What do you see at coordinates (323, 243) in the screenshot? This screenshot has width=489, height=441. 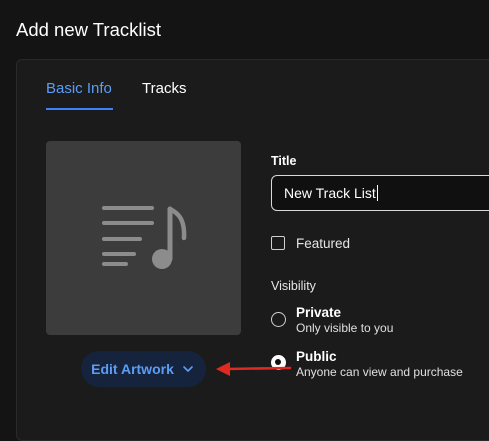 I see `featured-label: Featured` at bounding box center [323, 243].